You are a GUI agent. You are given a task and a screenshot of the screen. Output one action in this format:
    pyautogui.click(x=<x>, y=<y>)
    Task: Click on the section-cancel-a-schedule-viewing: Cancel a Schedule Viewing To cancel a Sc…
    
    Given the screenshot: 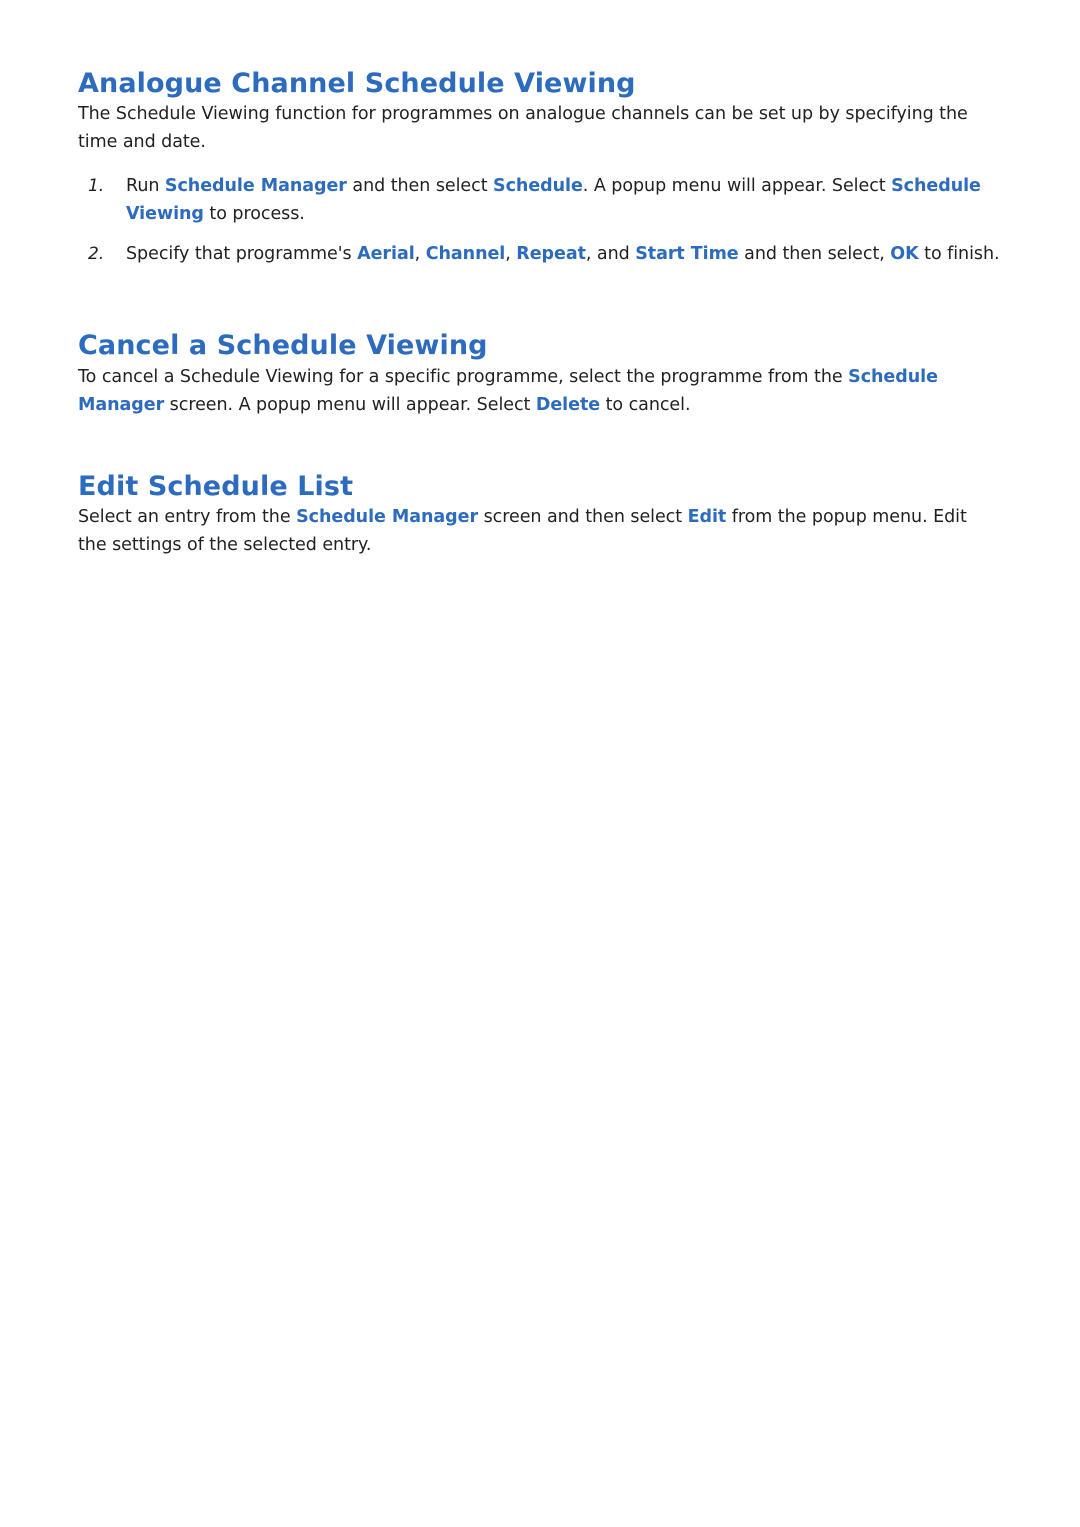 What is the action you would take?
    pyautogui.click(x=540, y=349)
    